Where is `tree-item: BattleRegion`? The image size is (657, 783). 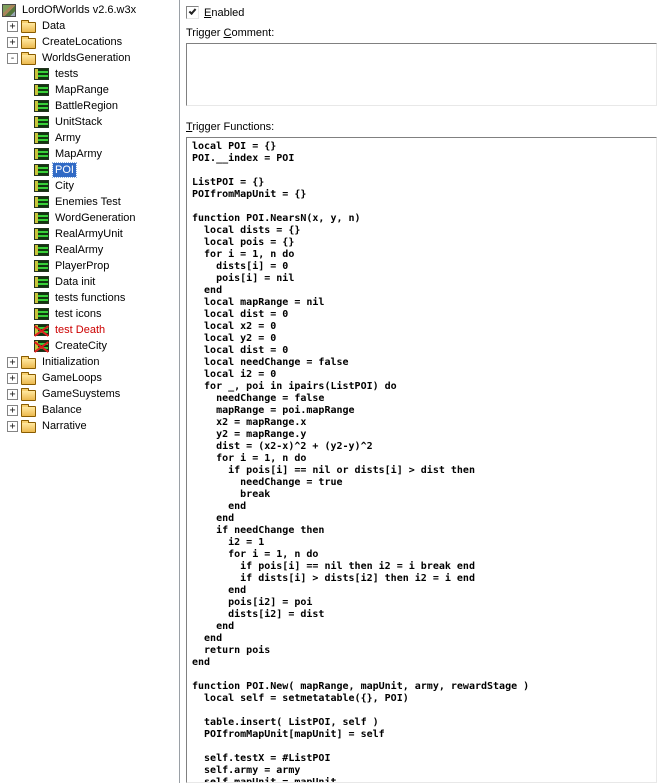 tree-item: BattleRegion is located at coordinates (89, 106).